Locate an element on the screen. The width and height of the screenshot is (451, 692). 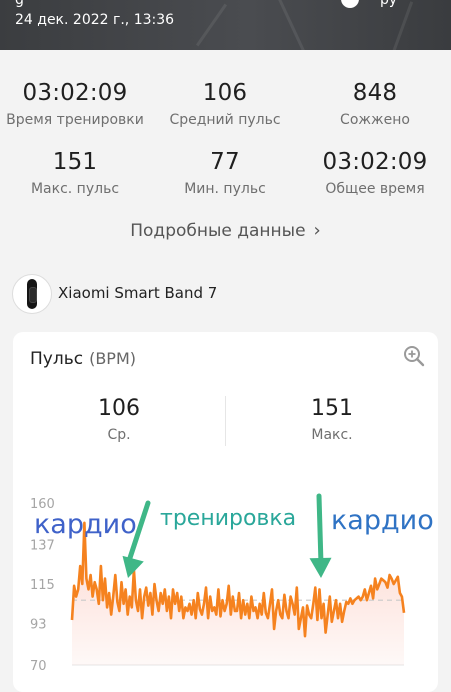
arrow-right-head is located at coordinates (320, 567).